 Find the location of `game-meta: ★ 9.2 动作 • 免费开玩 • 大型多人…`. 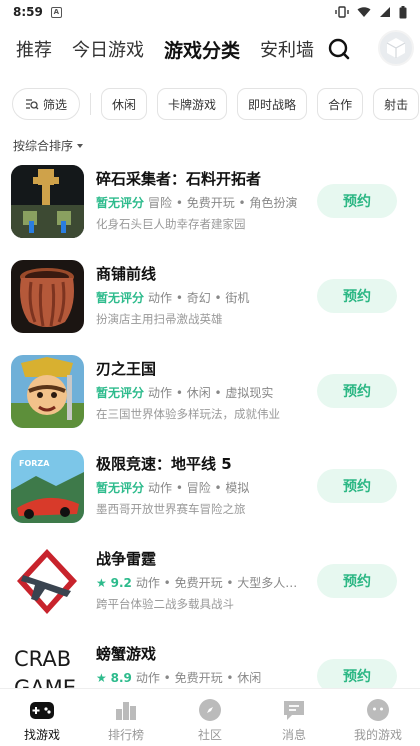

game-meta: ★ 9.2 动作 • 免费开玩 • 大型多人… is located at coordinates (198, 582).